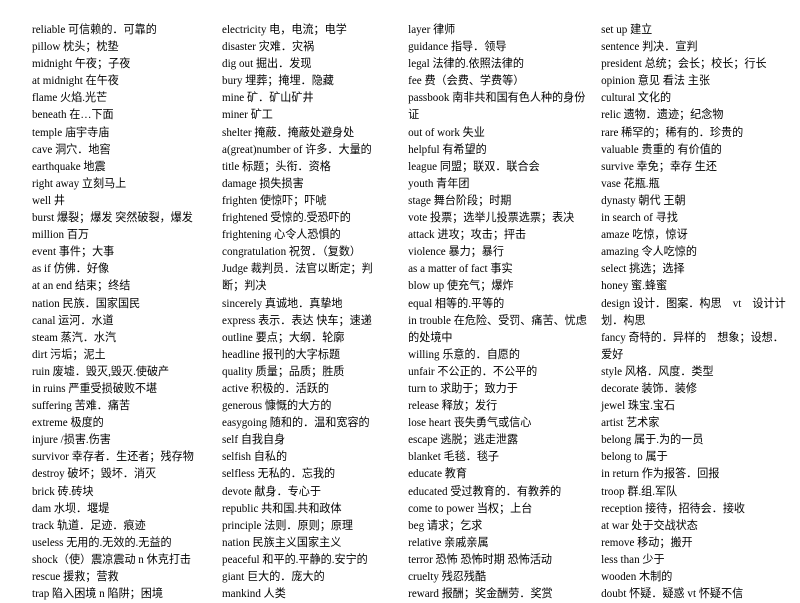 The image size is (800, 603). What do you see at coordinates (286, 218) in the screenshot?
I see `vocabulary-entry: frightened 受惊的.受恐吓的` at bounding box center [286, 218].